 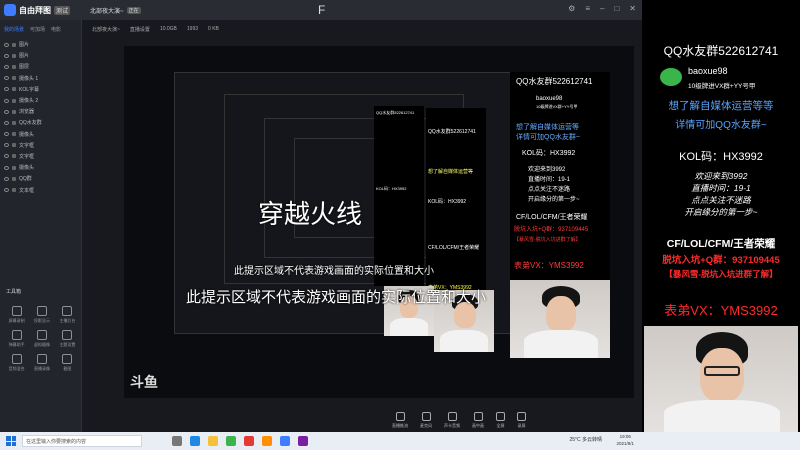 What do you see at coordinates (571, 8) in the screenshot?
I see `settings-icon: ⚙` at bounding box center [571, 8].